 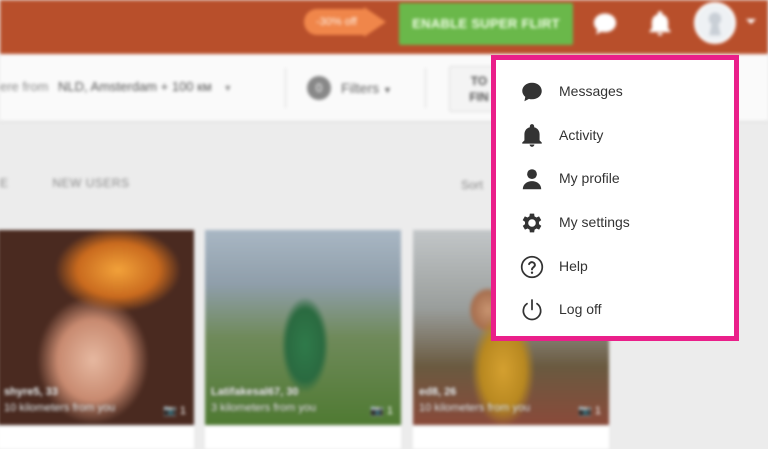 What do you see at coordinates (438, 392) in the screenshot?
I see `user-name: ed8, 26` at bounding box center [438, 392].